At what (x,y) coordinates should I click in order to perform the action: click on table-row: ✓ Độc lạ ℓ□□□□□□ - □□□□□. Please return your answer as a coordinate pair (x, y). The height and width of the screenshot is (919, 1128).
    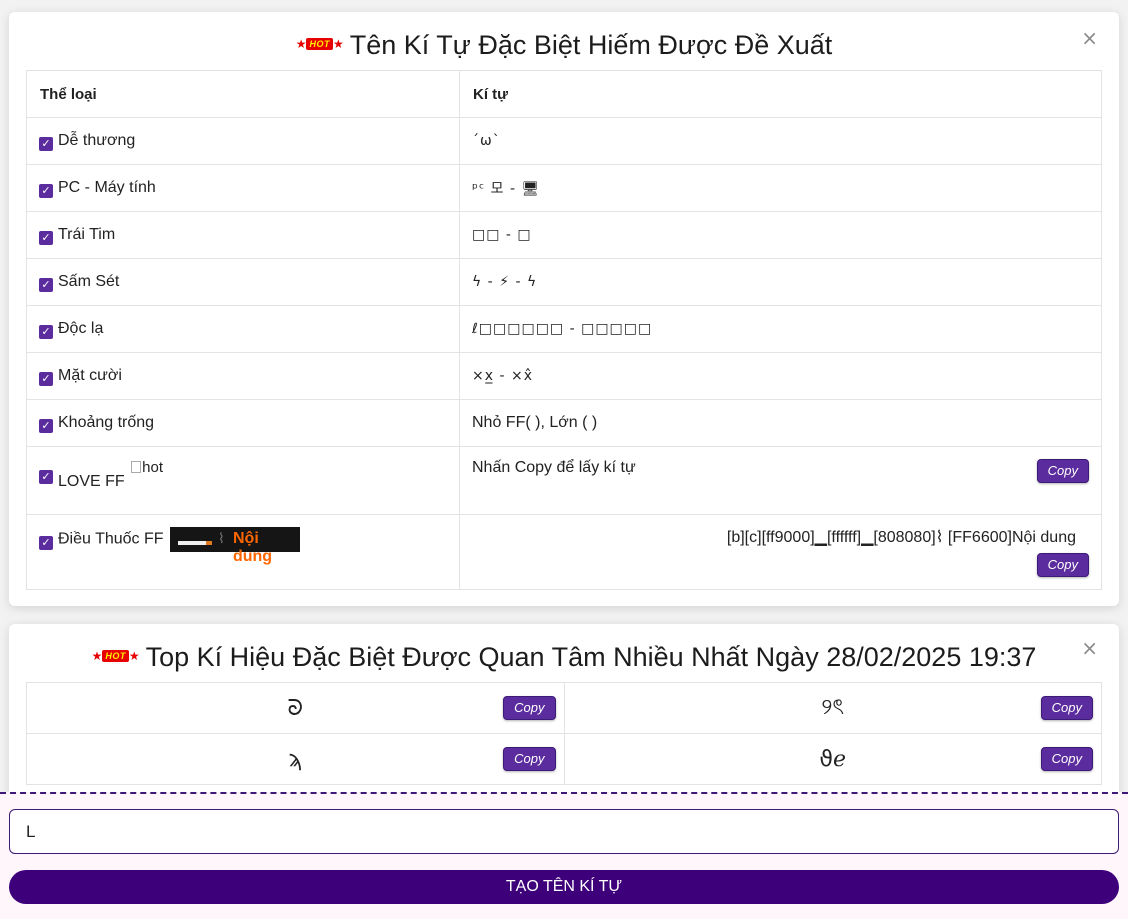
    Looking at the image, I should click on (564, 329).